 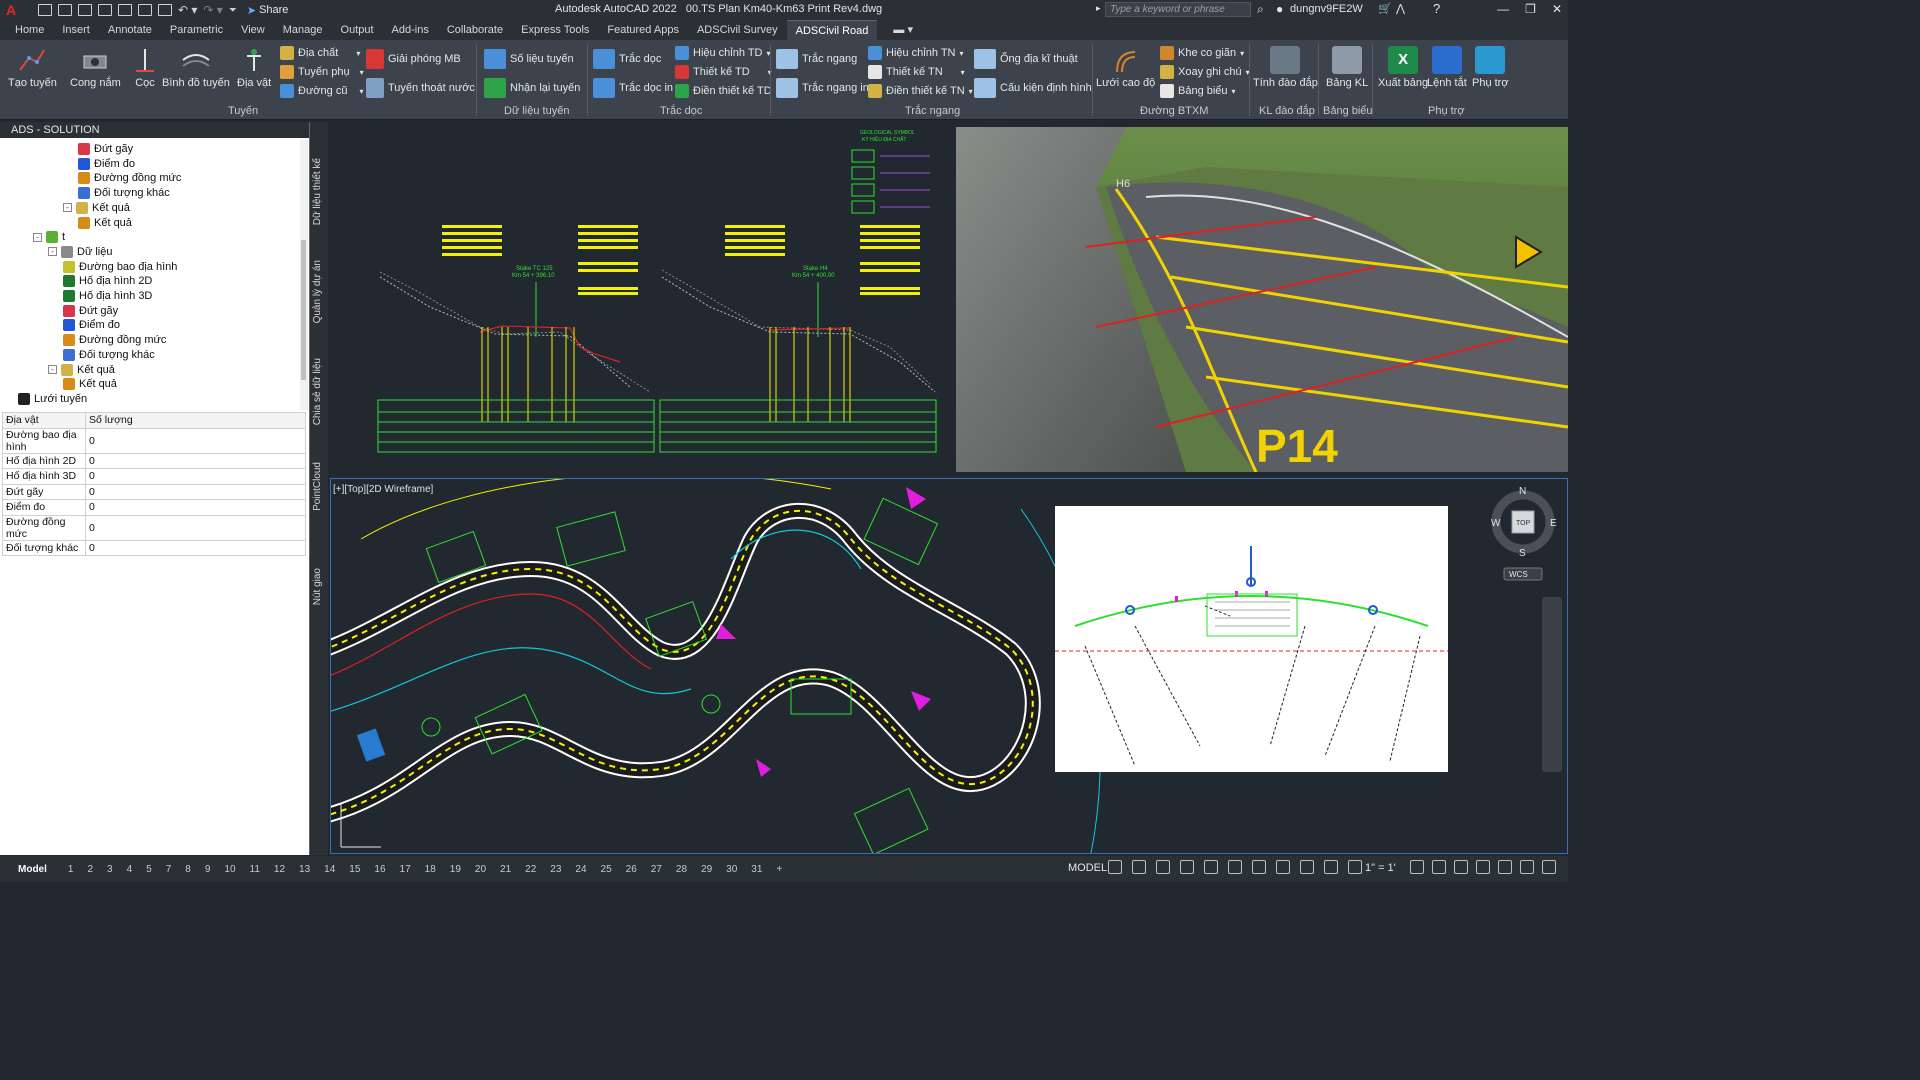 What do you see at coordinates (1355, 867) in the screenshot?
I see `autoscale-icon` at bounding box center [1355, 867].